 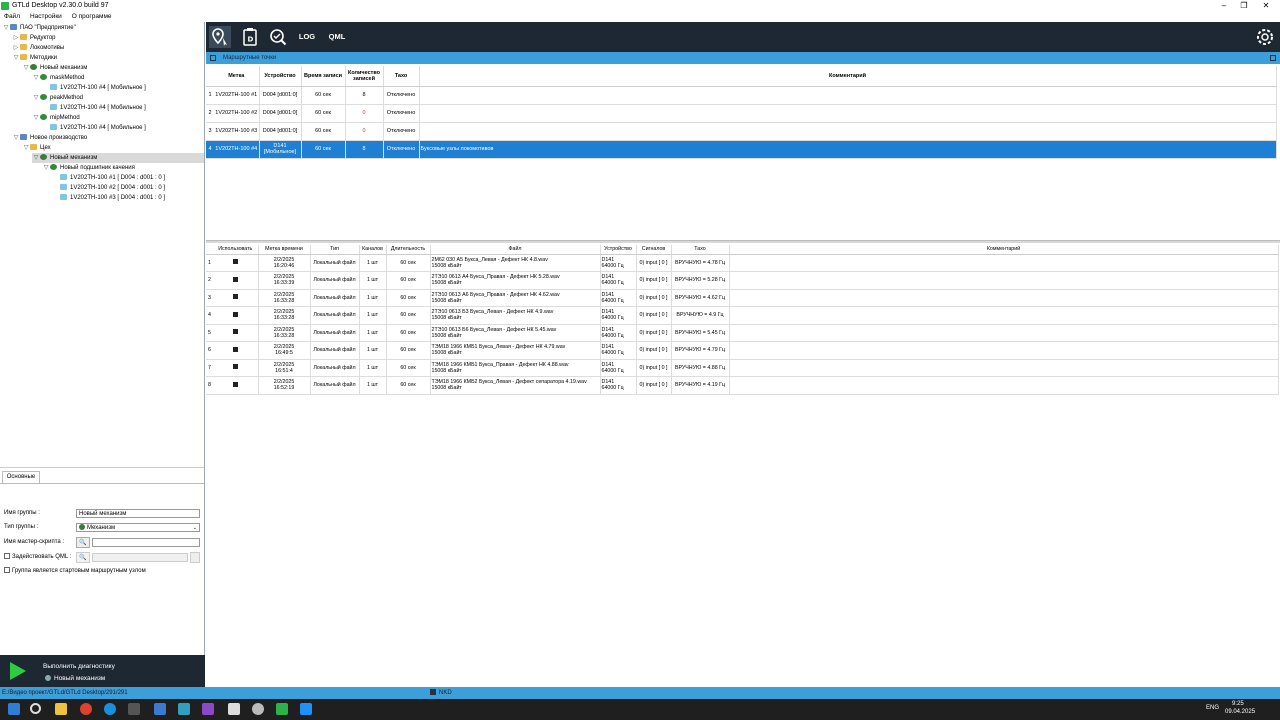 I want to click on tree-item: 1V202TH-100 #1 [ D004 : d001 : 0 ], so click(x=128, y=178).